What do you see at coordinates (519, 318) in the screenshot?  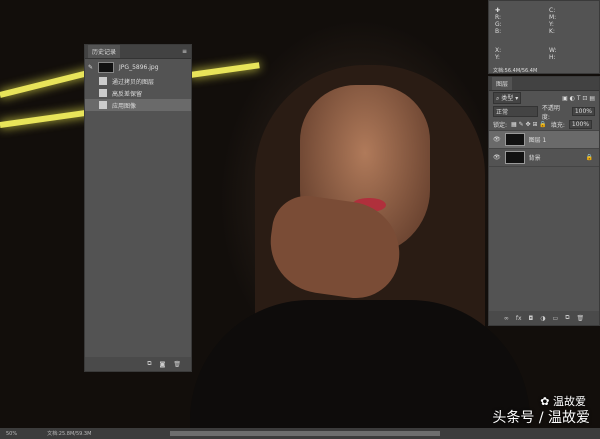 I see `fx-icon: fx` at bounding box center [519, 318].